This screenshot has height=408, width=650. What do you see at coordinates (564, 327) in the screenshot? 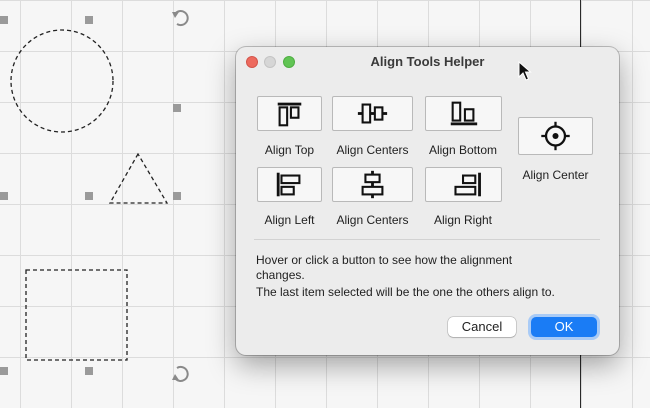
I see `ok-button: OK` at bounding box center [564, 327].